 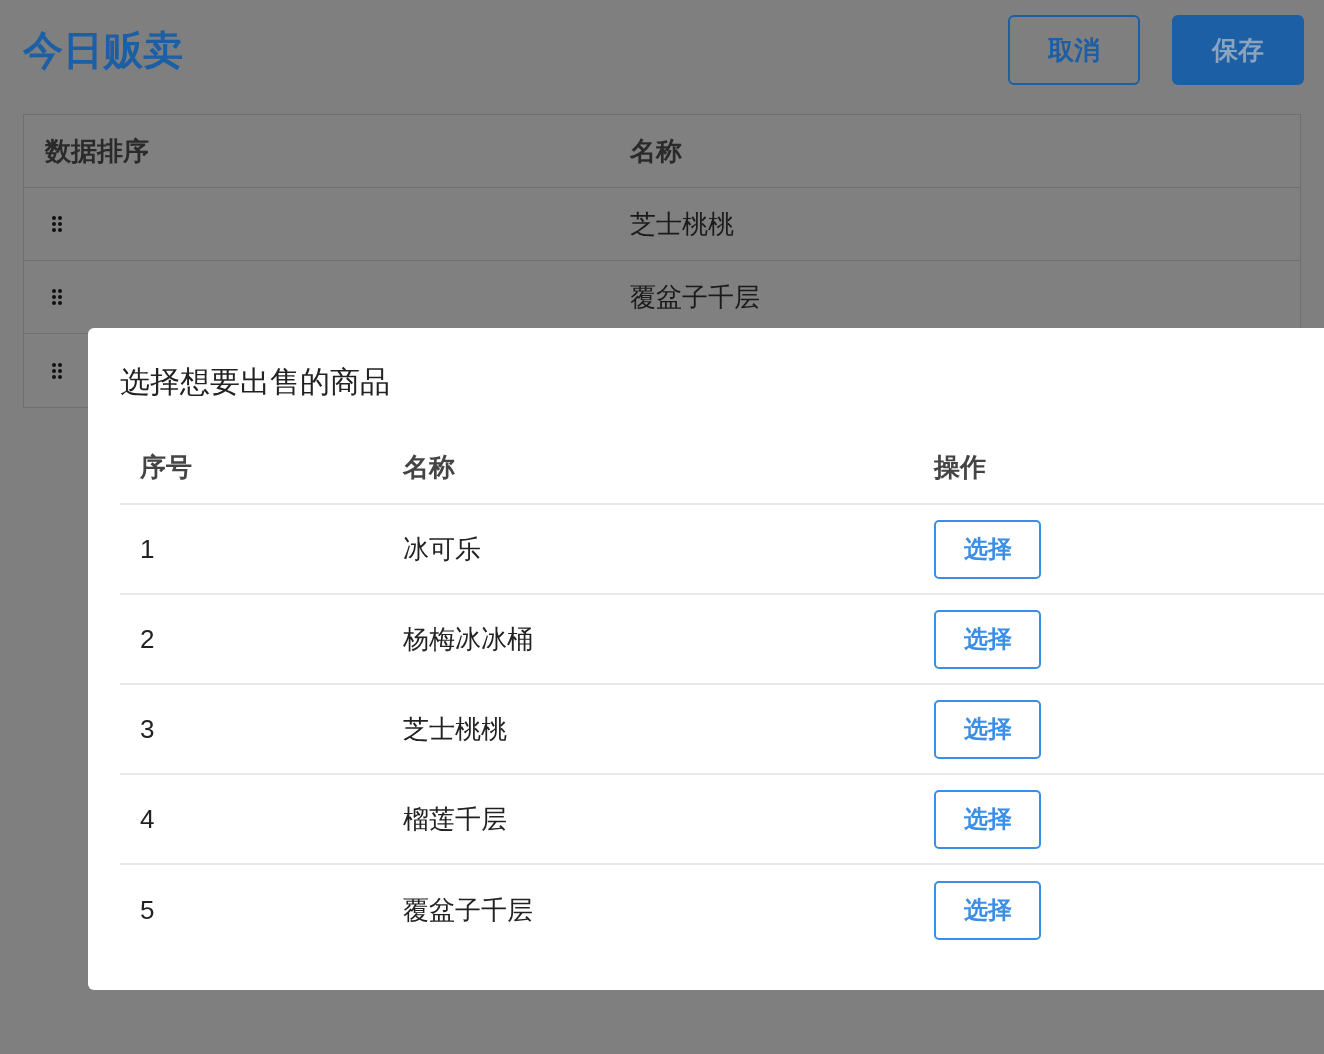 What do you see at coordinates (147, 728) in the screenshot?
I see `table-cell: 3` at bounding box center [147, 728].